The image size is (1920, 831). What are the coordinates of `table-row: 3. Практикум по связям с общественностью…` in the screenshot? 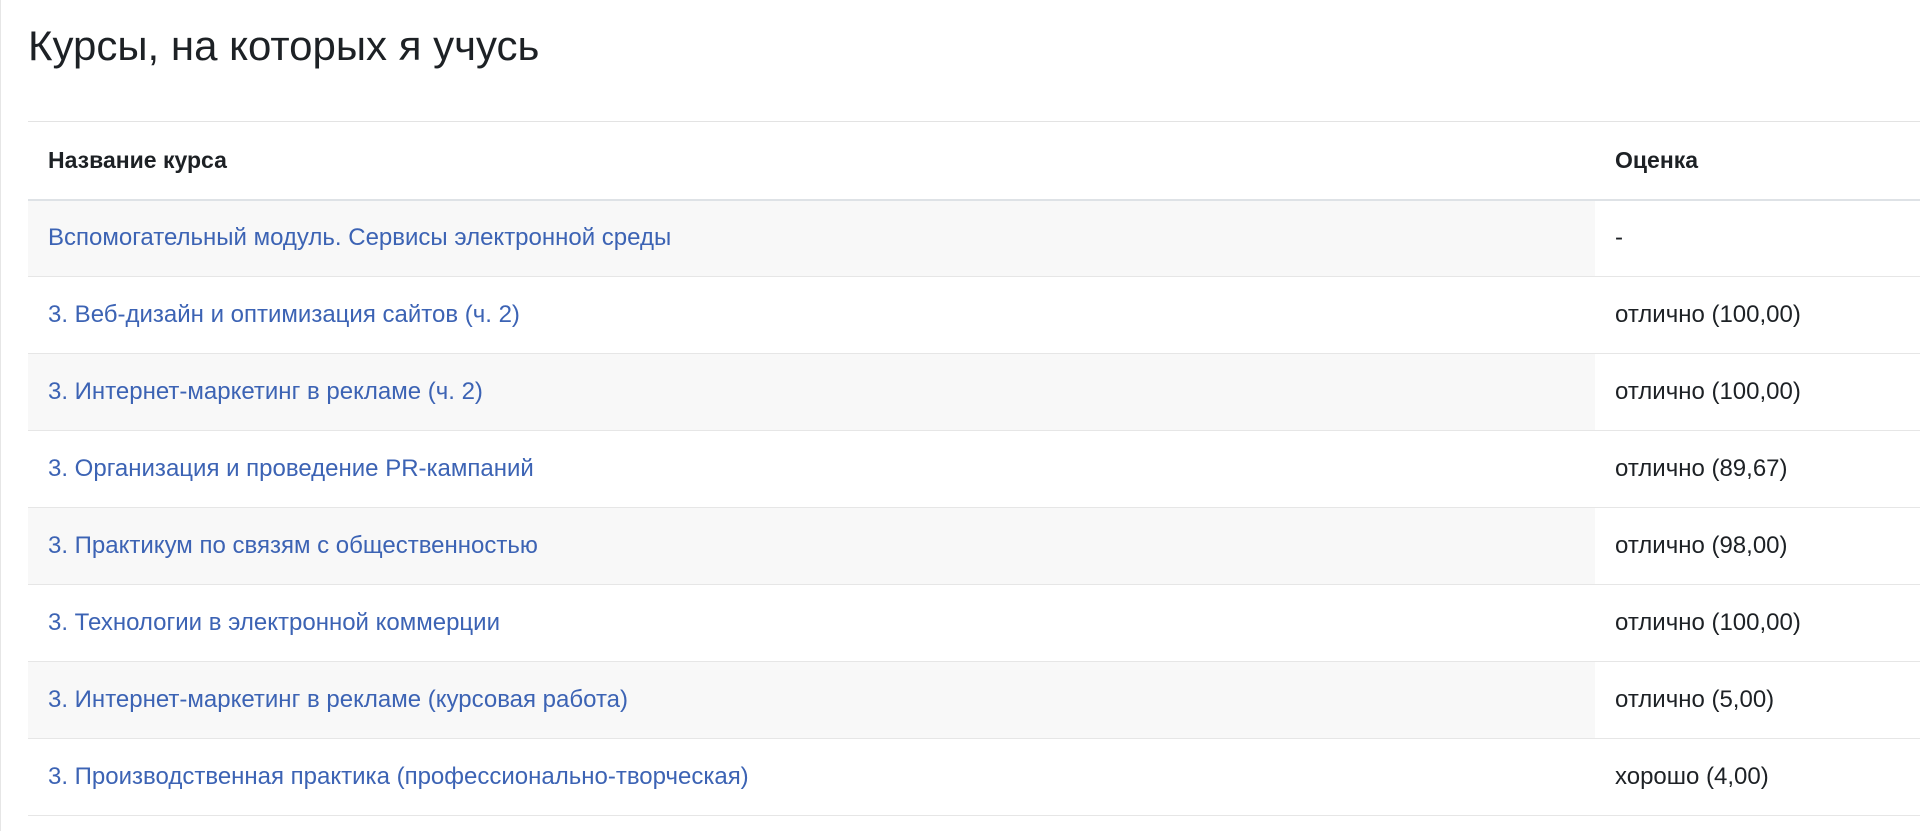 It's located at (974, 546).